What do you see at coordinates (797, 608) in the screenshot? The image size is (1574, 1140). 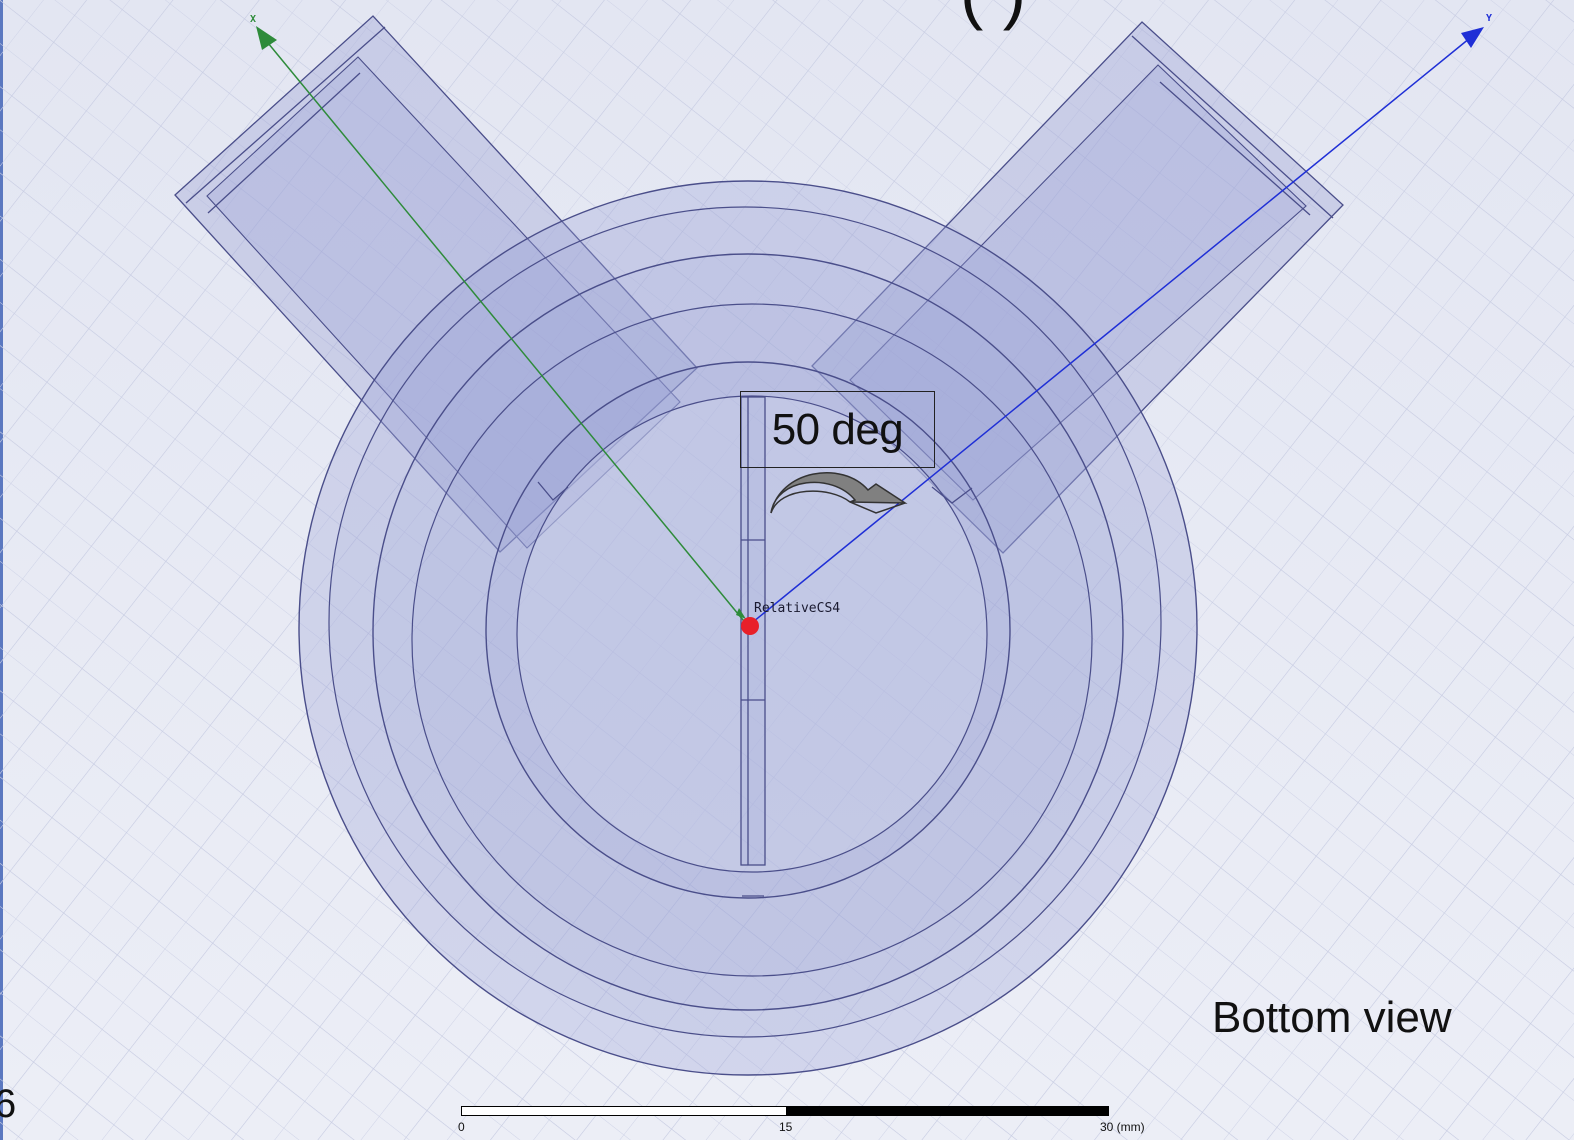 I see `coordinate-system-name: RelativeCS4` at bounding box center [797, 608].